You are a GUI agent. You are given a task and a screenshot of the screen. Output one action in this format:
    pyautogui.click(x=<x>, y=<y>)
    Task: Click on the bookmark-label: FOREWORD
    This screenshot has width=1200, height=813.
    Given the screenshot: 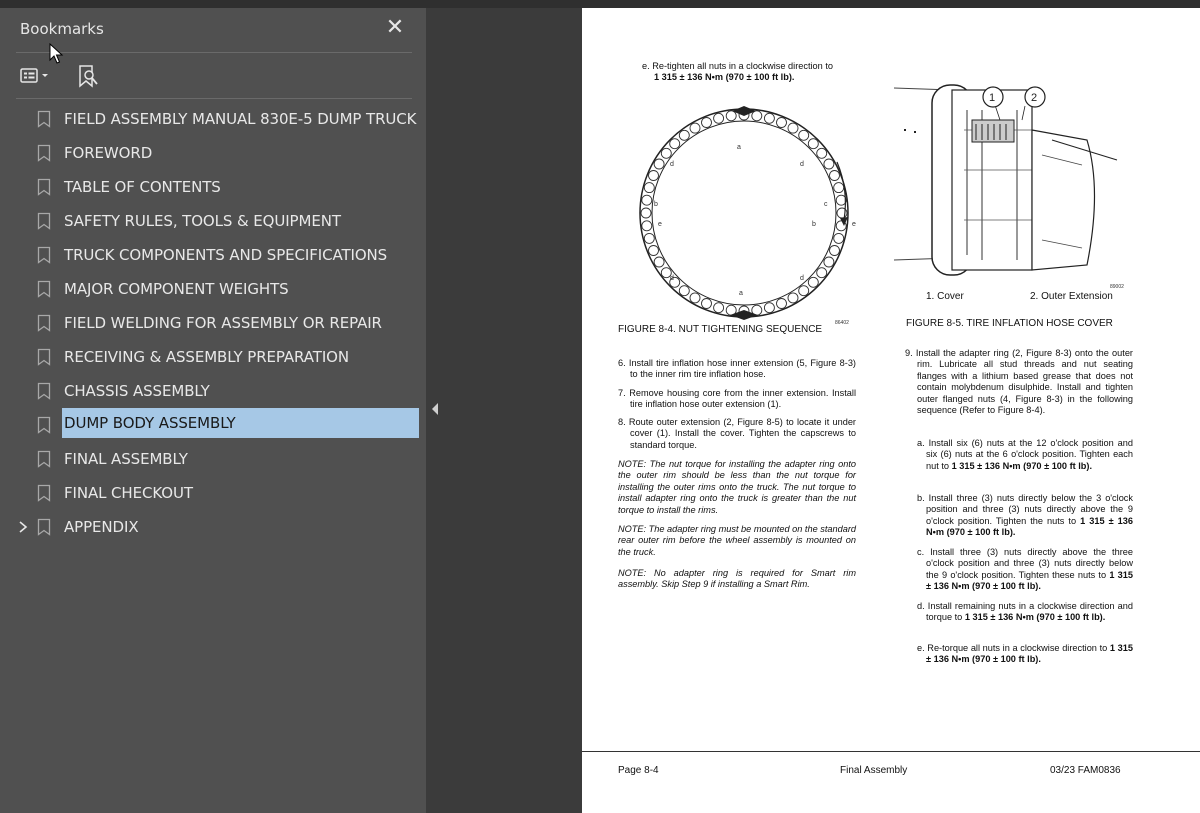 What is the action you would take?
    pyautogui.click(x=108, y=153)
    